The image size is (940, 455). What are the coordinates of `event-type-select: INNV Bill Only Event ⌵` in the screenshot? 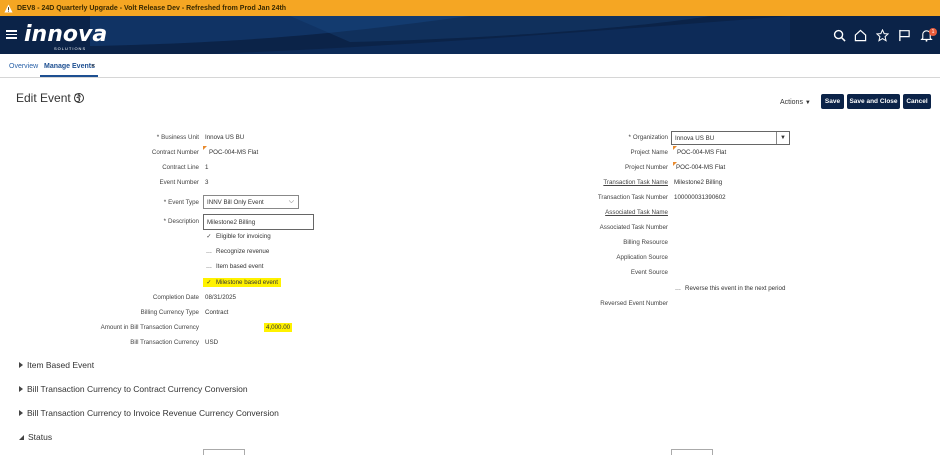 It's located at (251, 202).